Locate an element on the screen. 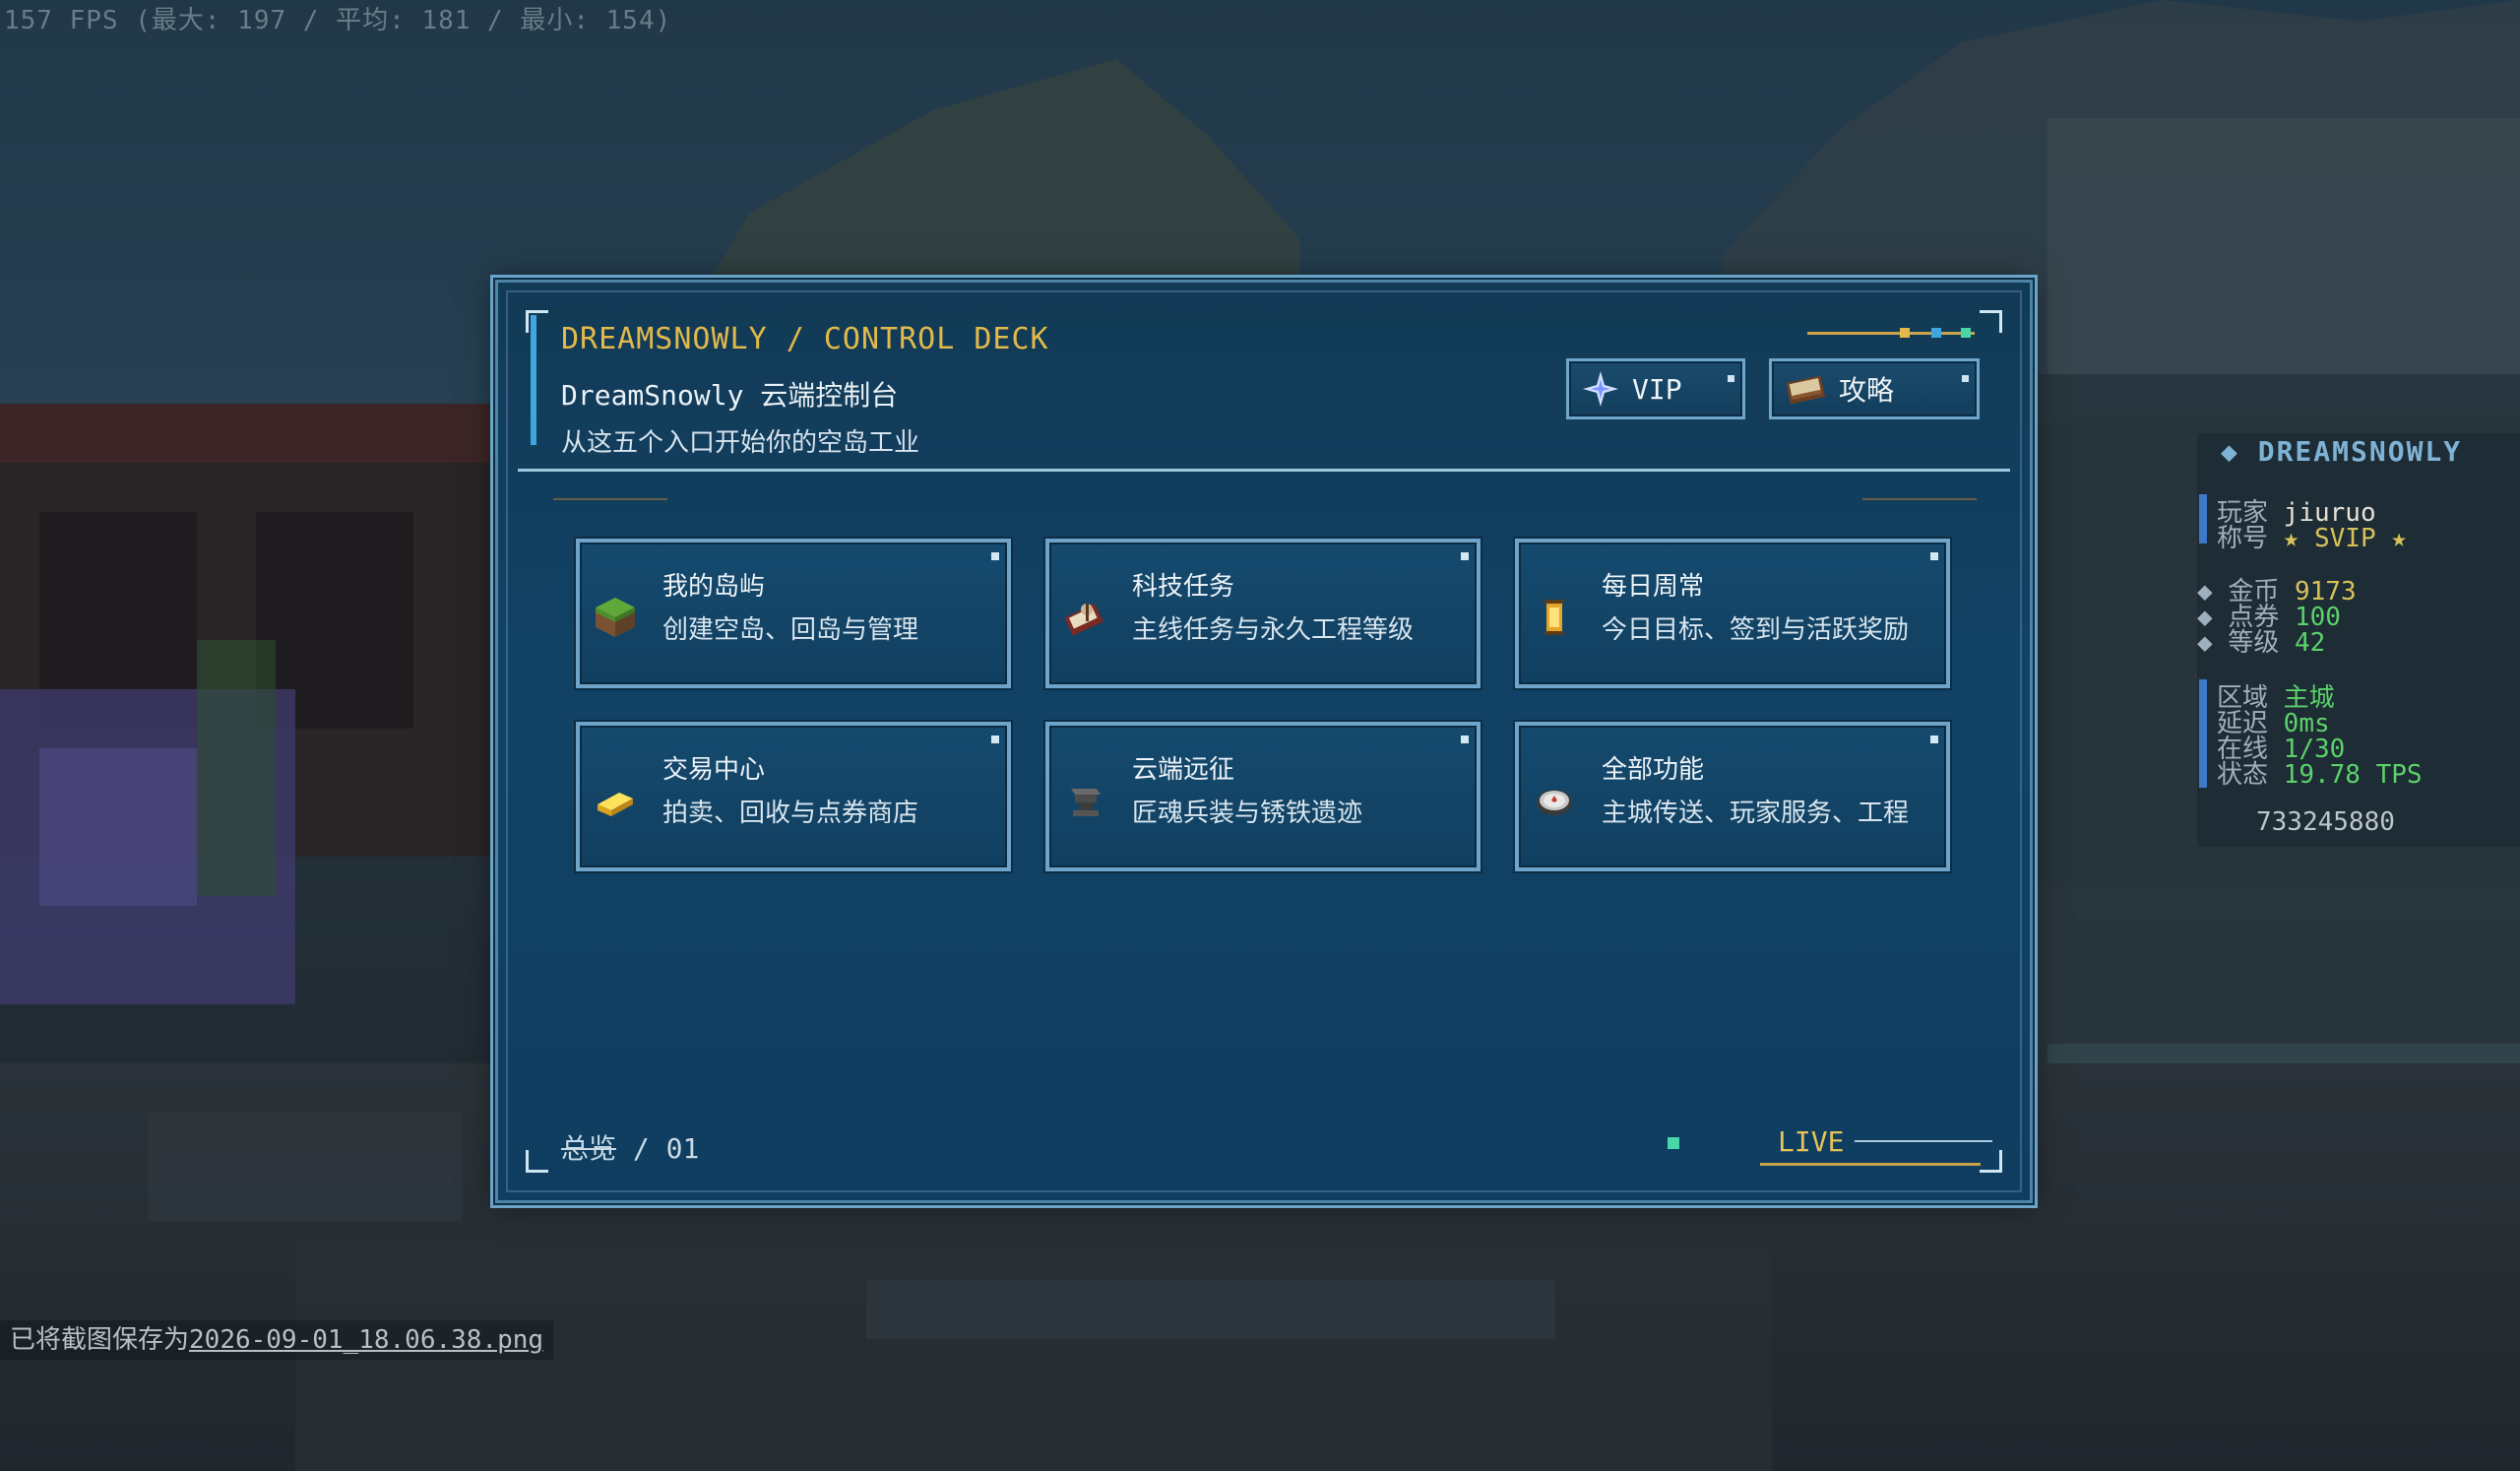 This screenshot has height=1471, width=2520. card-daily-weekly: 每日周常 今日目标、签到与活跃奖励 is located at coordinates (1732, 613).